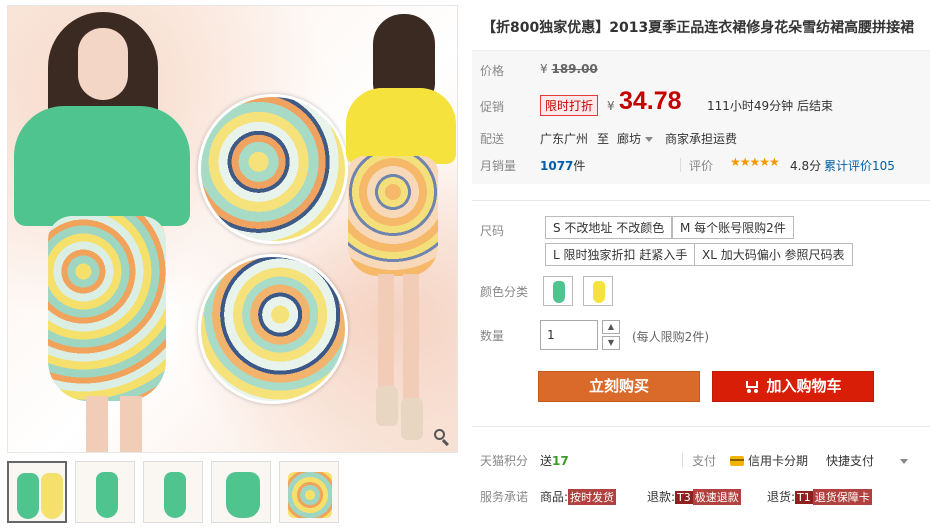  I want to click on shipping-fee: 商家承担运费, so click(701, 139).